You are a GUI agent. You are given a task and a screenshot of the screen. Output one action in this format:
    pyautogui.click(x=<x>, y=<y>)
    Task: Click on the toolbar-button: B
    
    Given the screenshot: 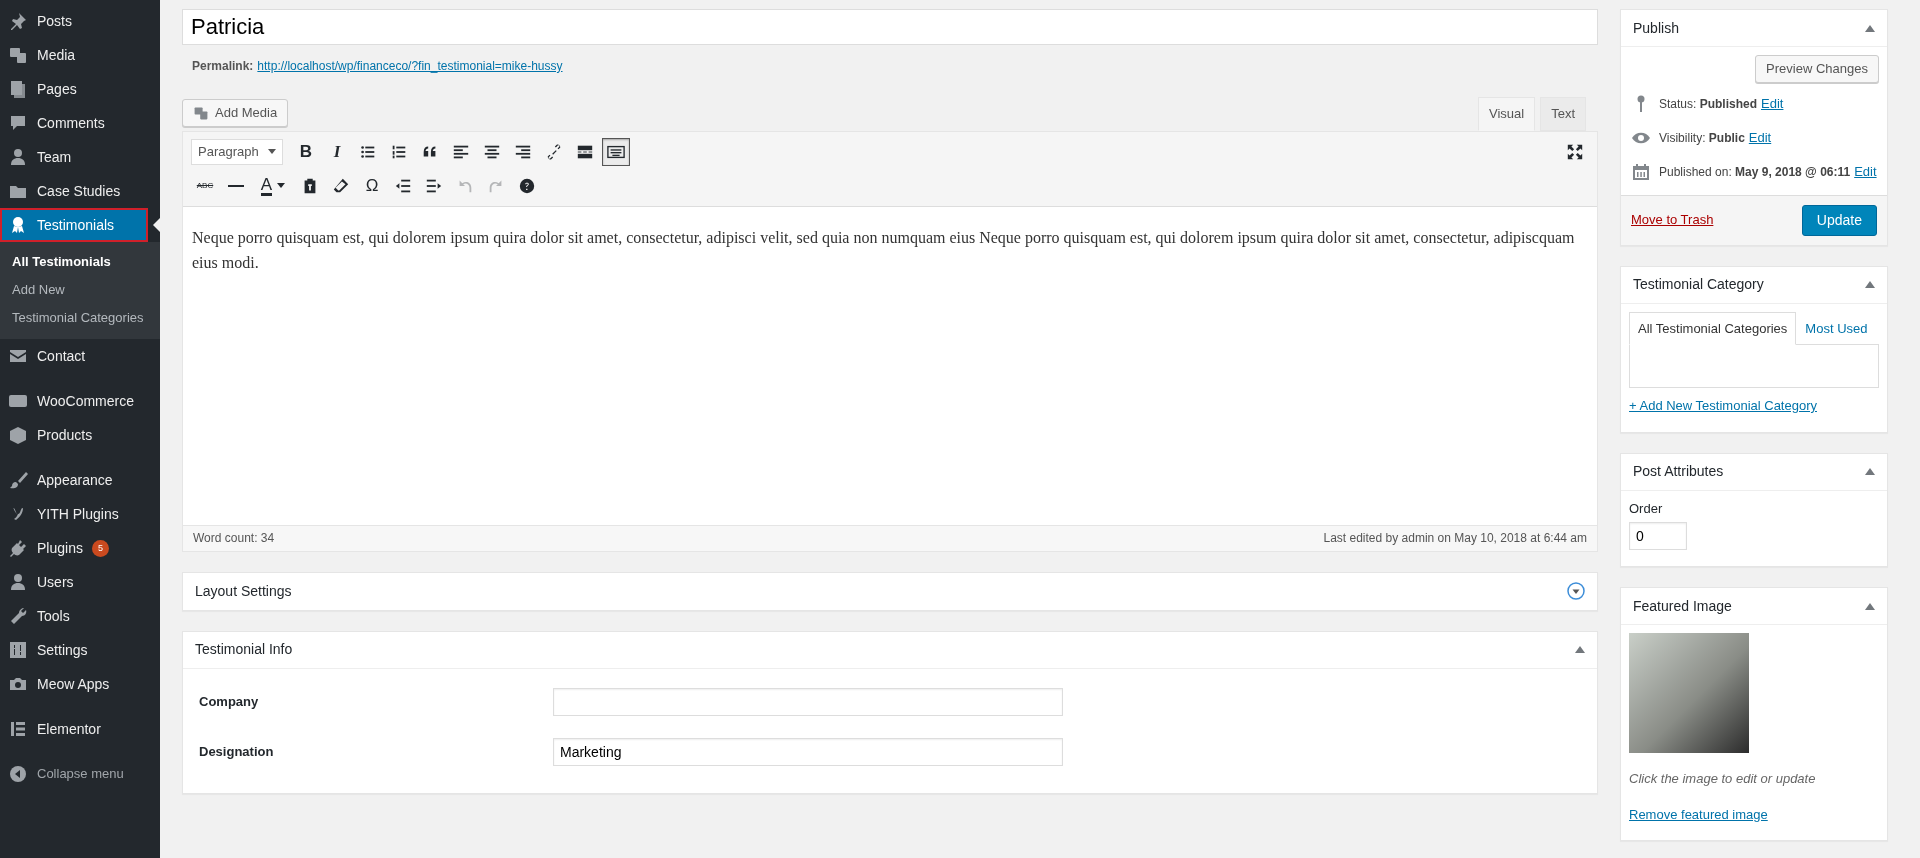 What is the action you would take?
    pyautogui.click(x=306, y=151)
    